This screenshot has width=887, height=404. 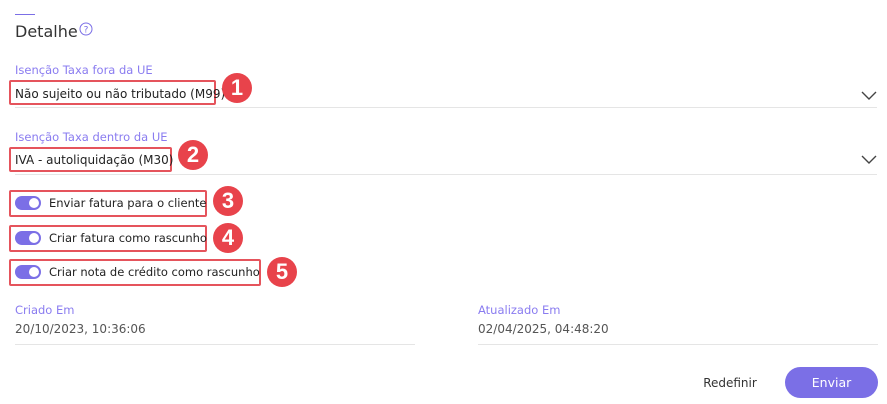 I want to click on outside-eu-select: Não sujeito ou não tributado (M99), so click(x=120, y=94).